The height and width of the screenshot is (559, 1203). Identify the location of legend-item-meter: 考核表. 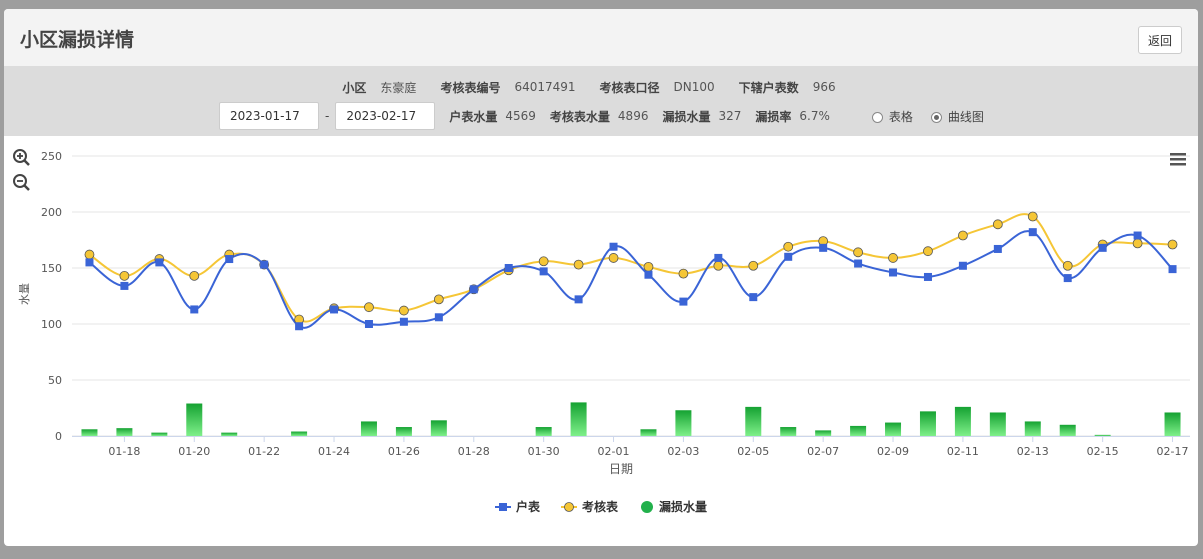
(590, 506).